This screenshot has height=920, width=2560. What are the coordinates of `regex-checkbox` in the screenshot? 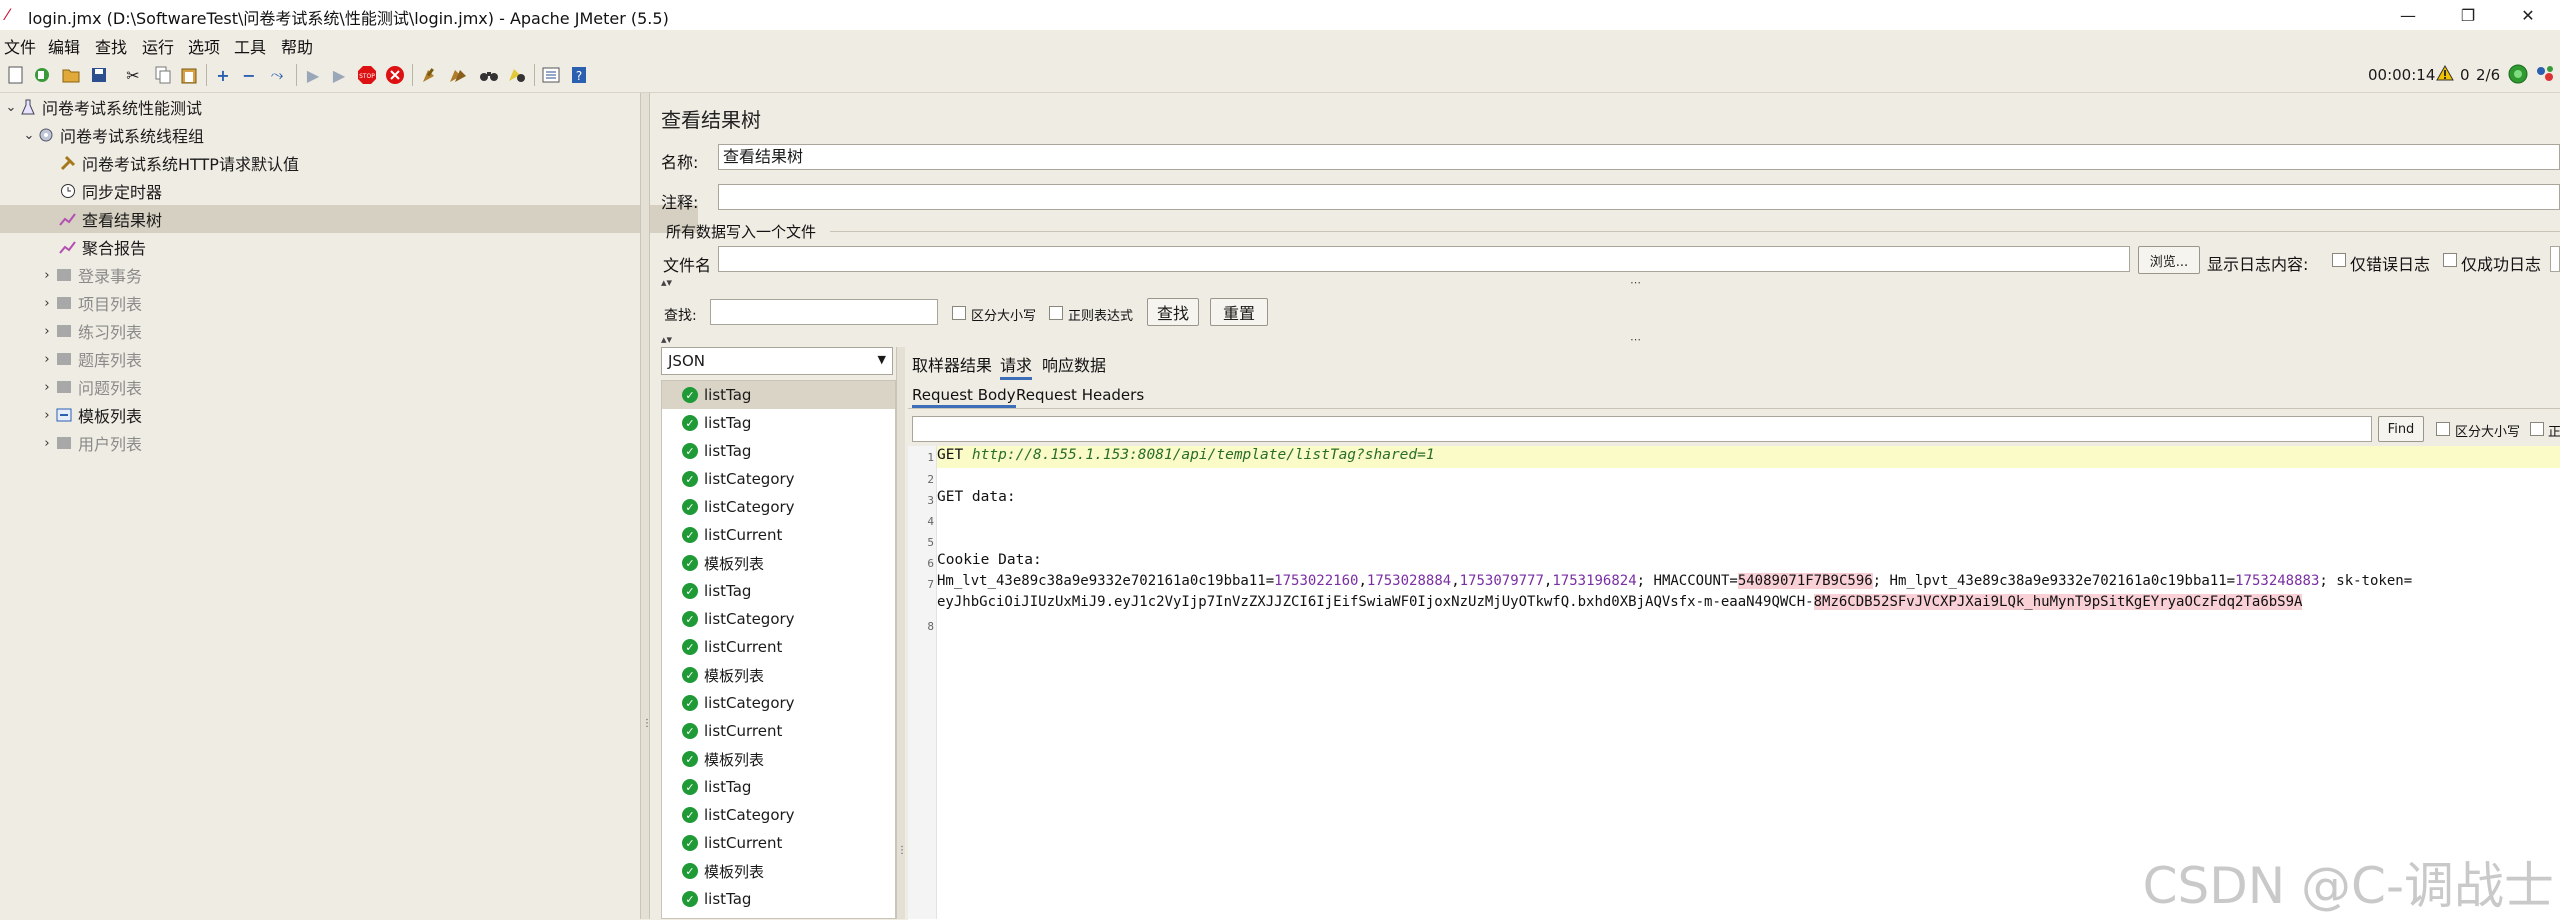 It's located at (1056, 313).